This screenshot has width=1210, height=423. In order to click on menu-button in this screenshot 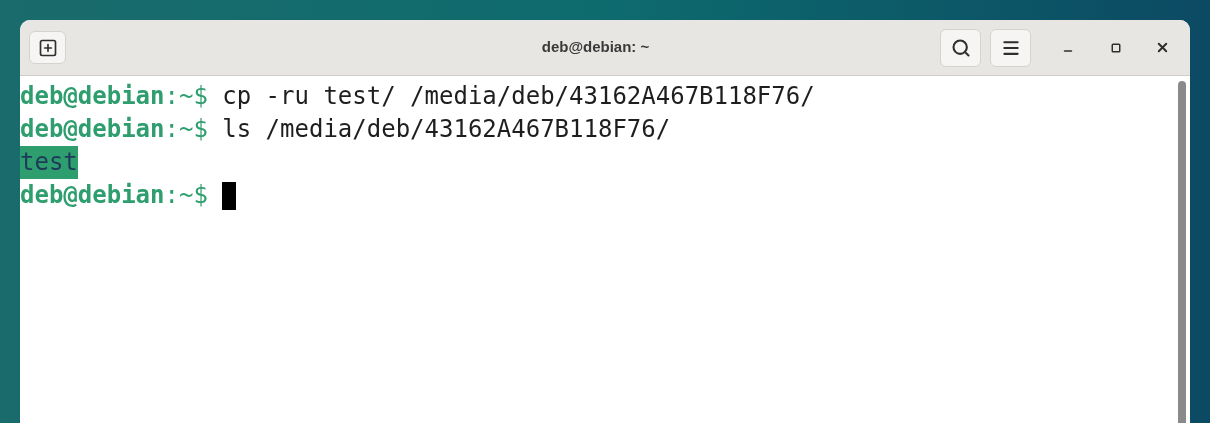, I will do `click(1010, 47)`.